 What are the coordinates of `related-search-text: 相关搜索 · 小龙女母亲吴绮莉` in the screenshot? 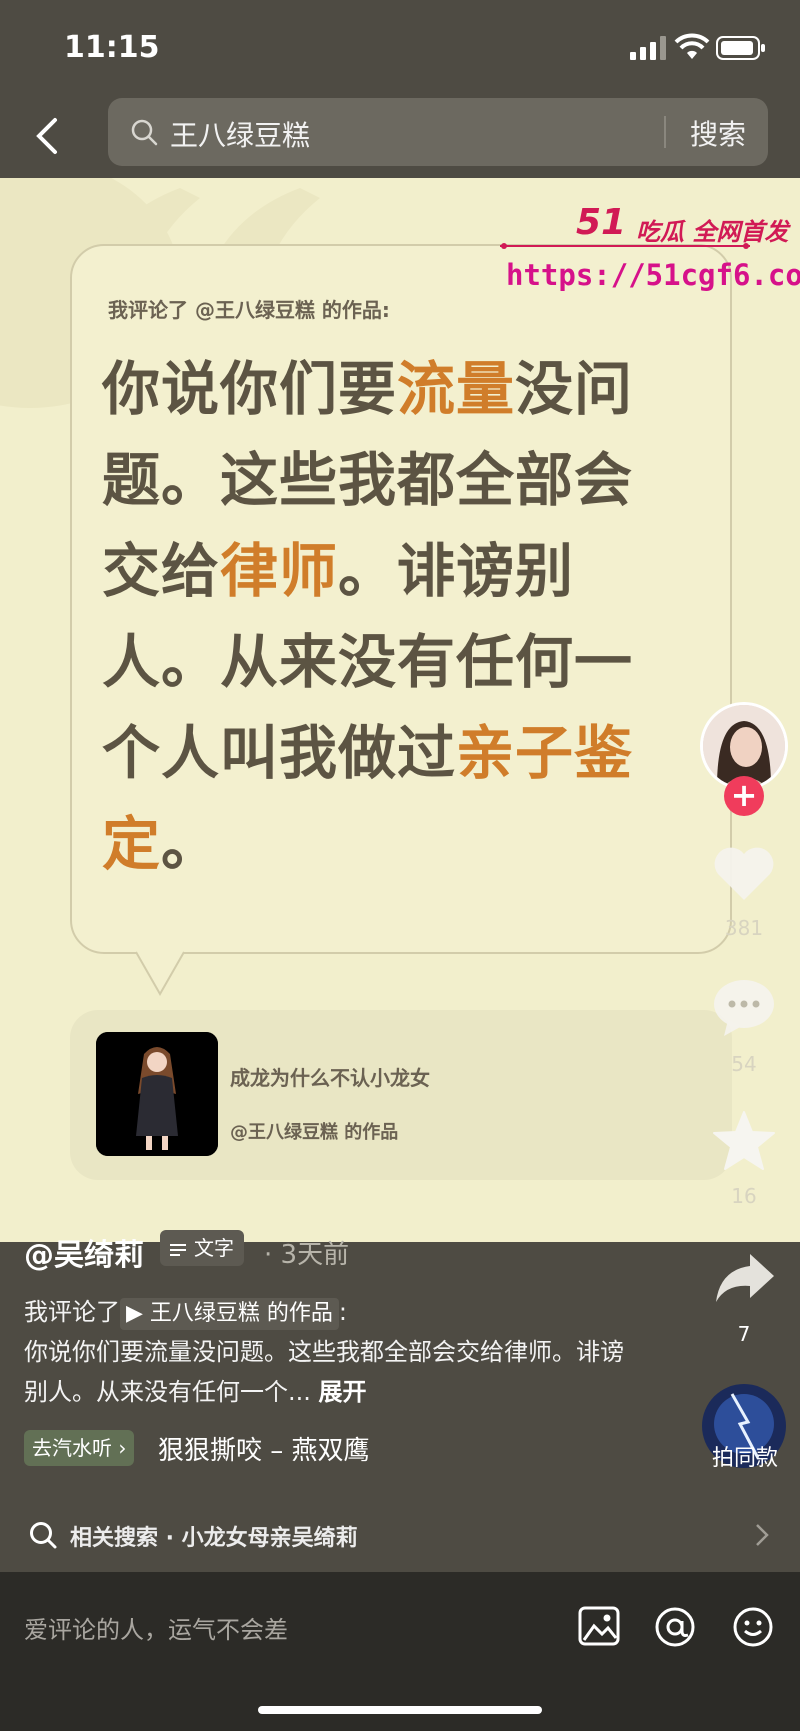 It's located at (214, 1538).